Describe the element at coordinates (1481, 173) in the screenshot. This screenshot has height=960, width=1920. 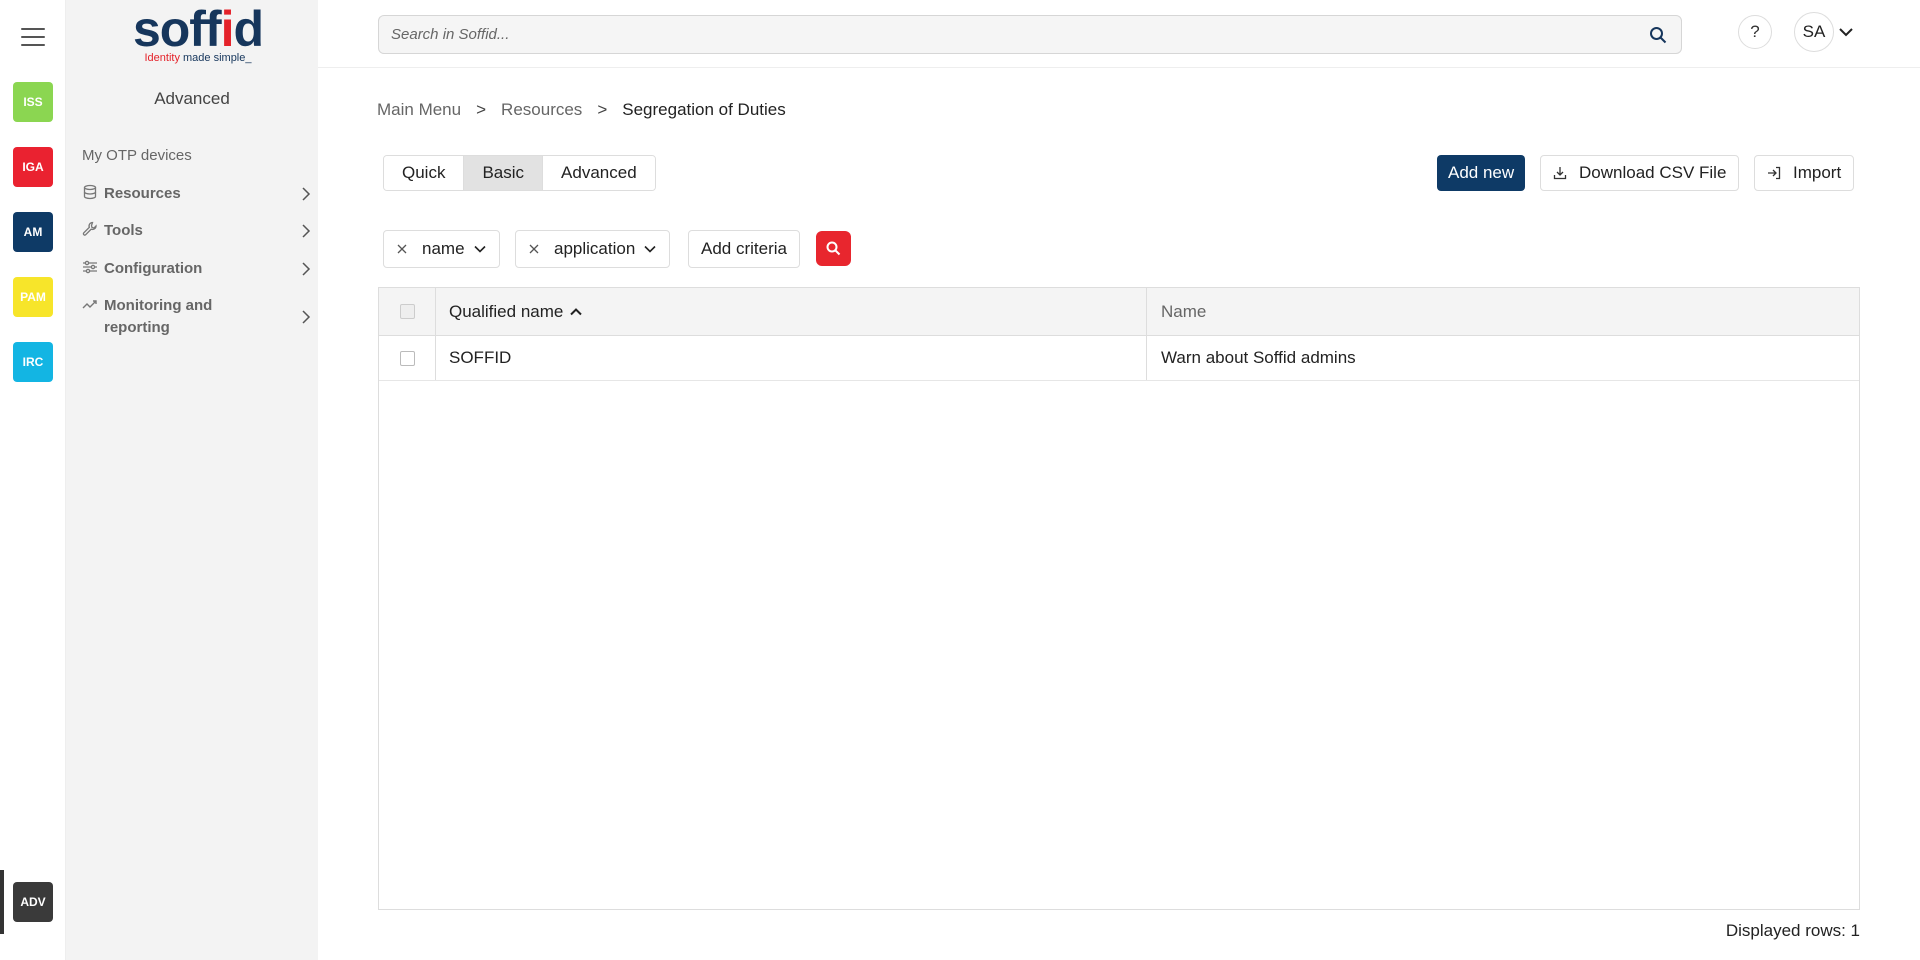
I see `add-new-button: Add new` at that location.